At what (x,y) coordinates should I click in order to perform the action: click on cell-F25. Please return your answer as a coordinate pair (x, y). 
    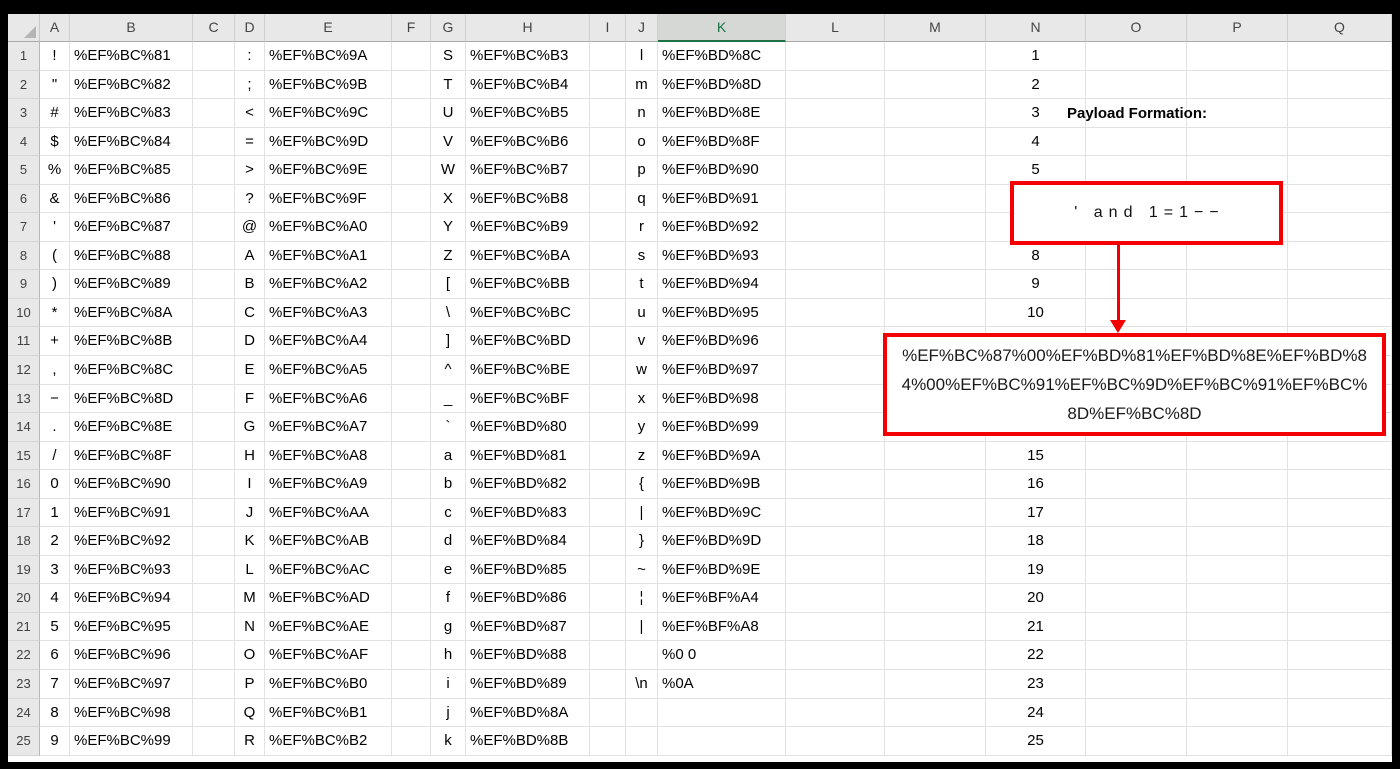
    Looking at the image, I should click on (411, 741).